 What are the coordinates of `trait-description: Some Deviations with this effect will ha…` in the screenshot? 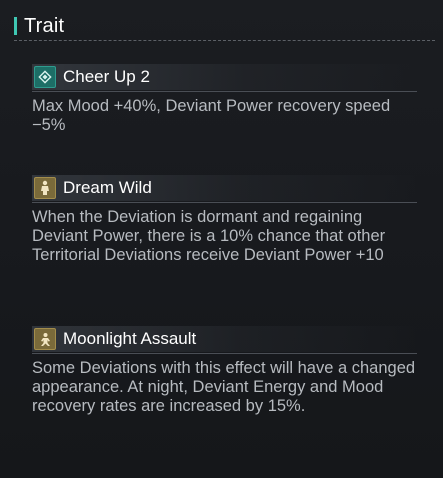 It's located at (224, 387).